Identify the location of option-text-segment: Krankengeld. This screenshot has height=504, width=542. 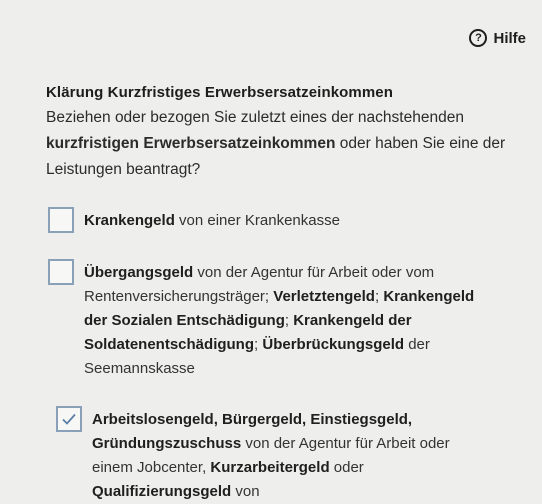
(129, 220).